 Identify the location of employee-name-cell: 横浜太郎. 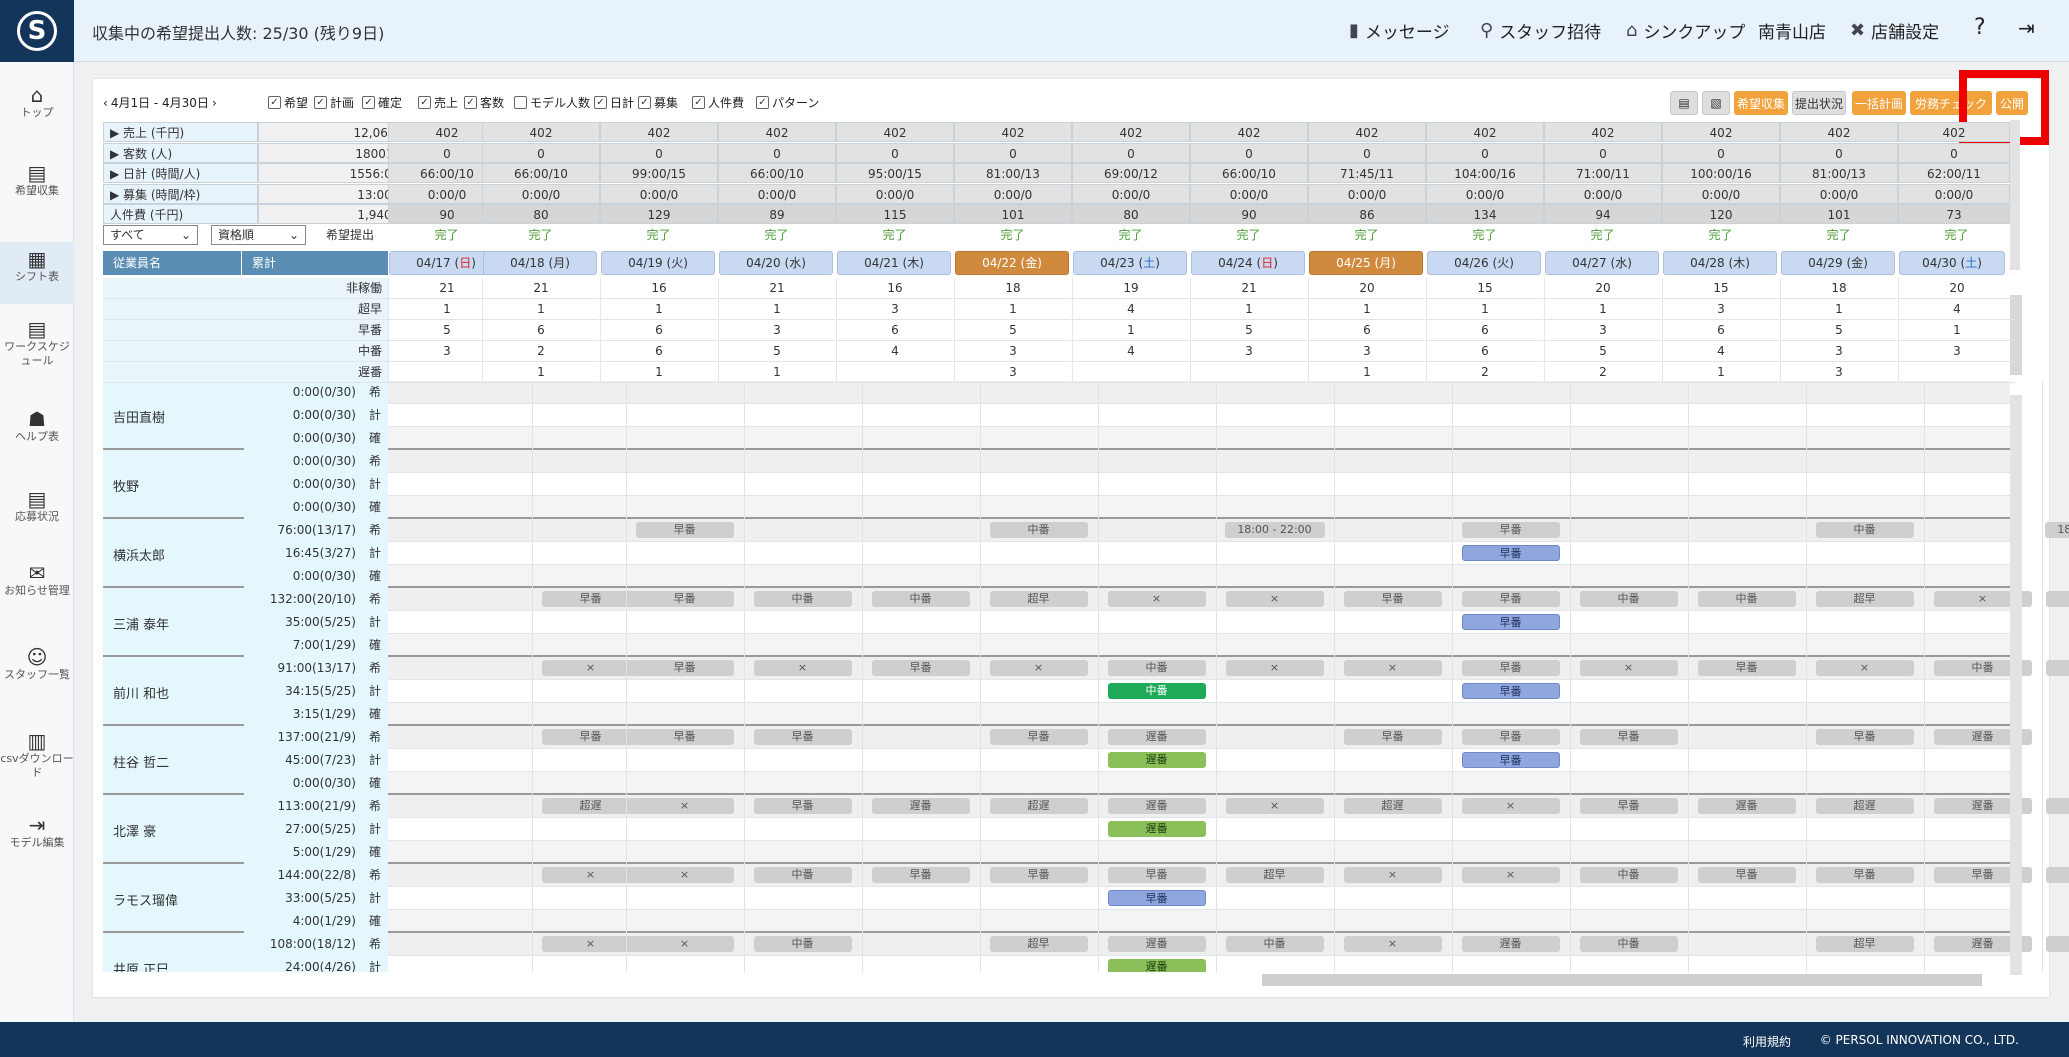
(173, 553).